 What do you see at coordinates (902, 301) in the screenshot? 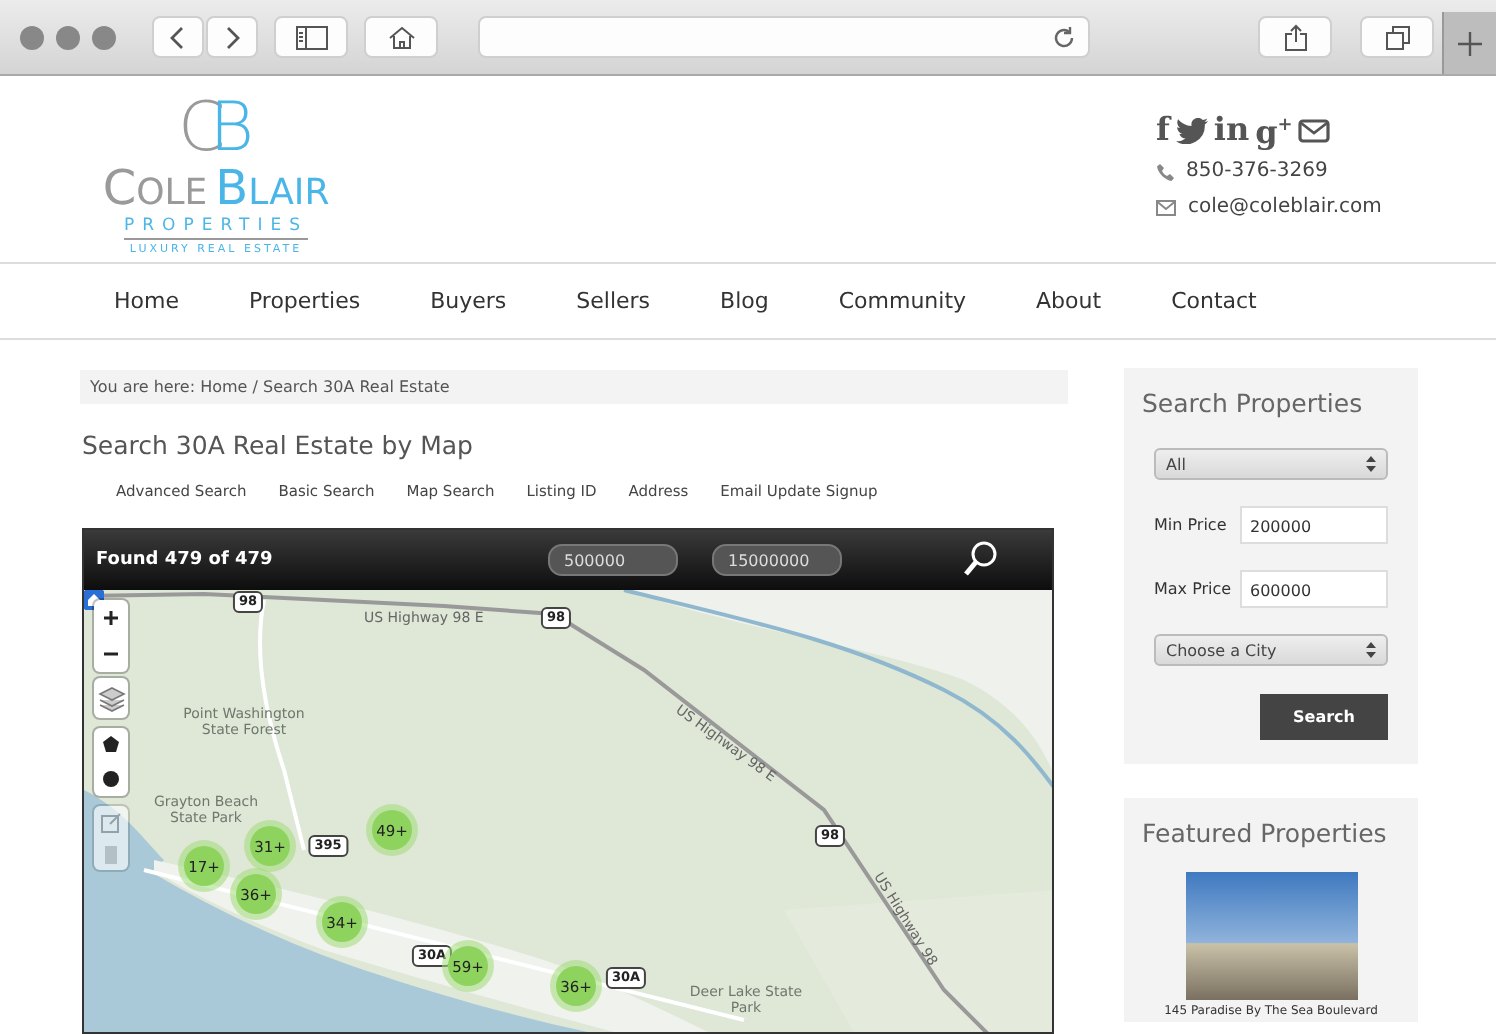
I see `nav-link: Community` at bounding box center [902, 301].